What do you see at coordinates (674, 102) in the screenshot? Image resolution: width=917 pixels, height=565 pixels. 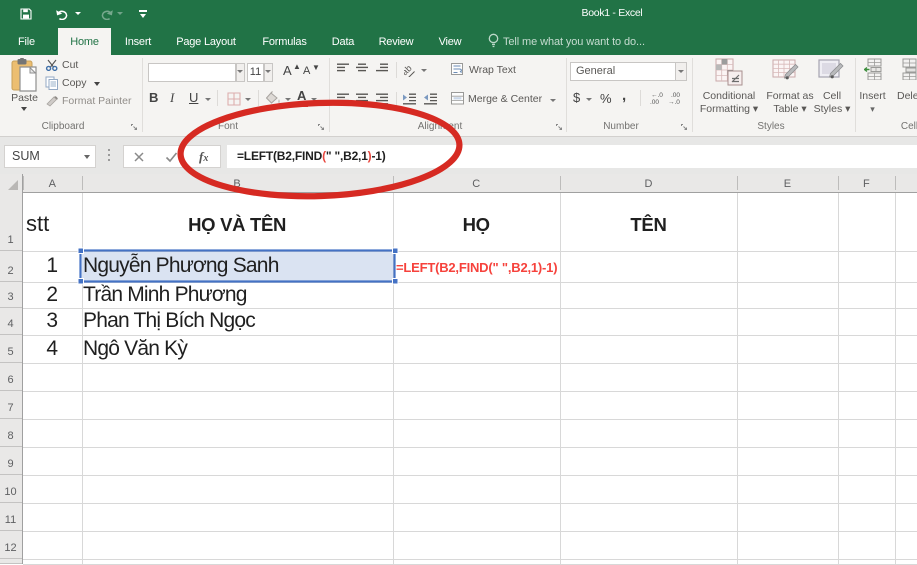 I see `svg-text: →.0` at bounding box center [674, 102].